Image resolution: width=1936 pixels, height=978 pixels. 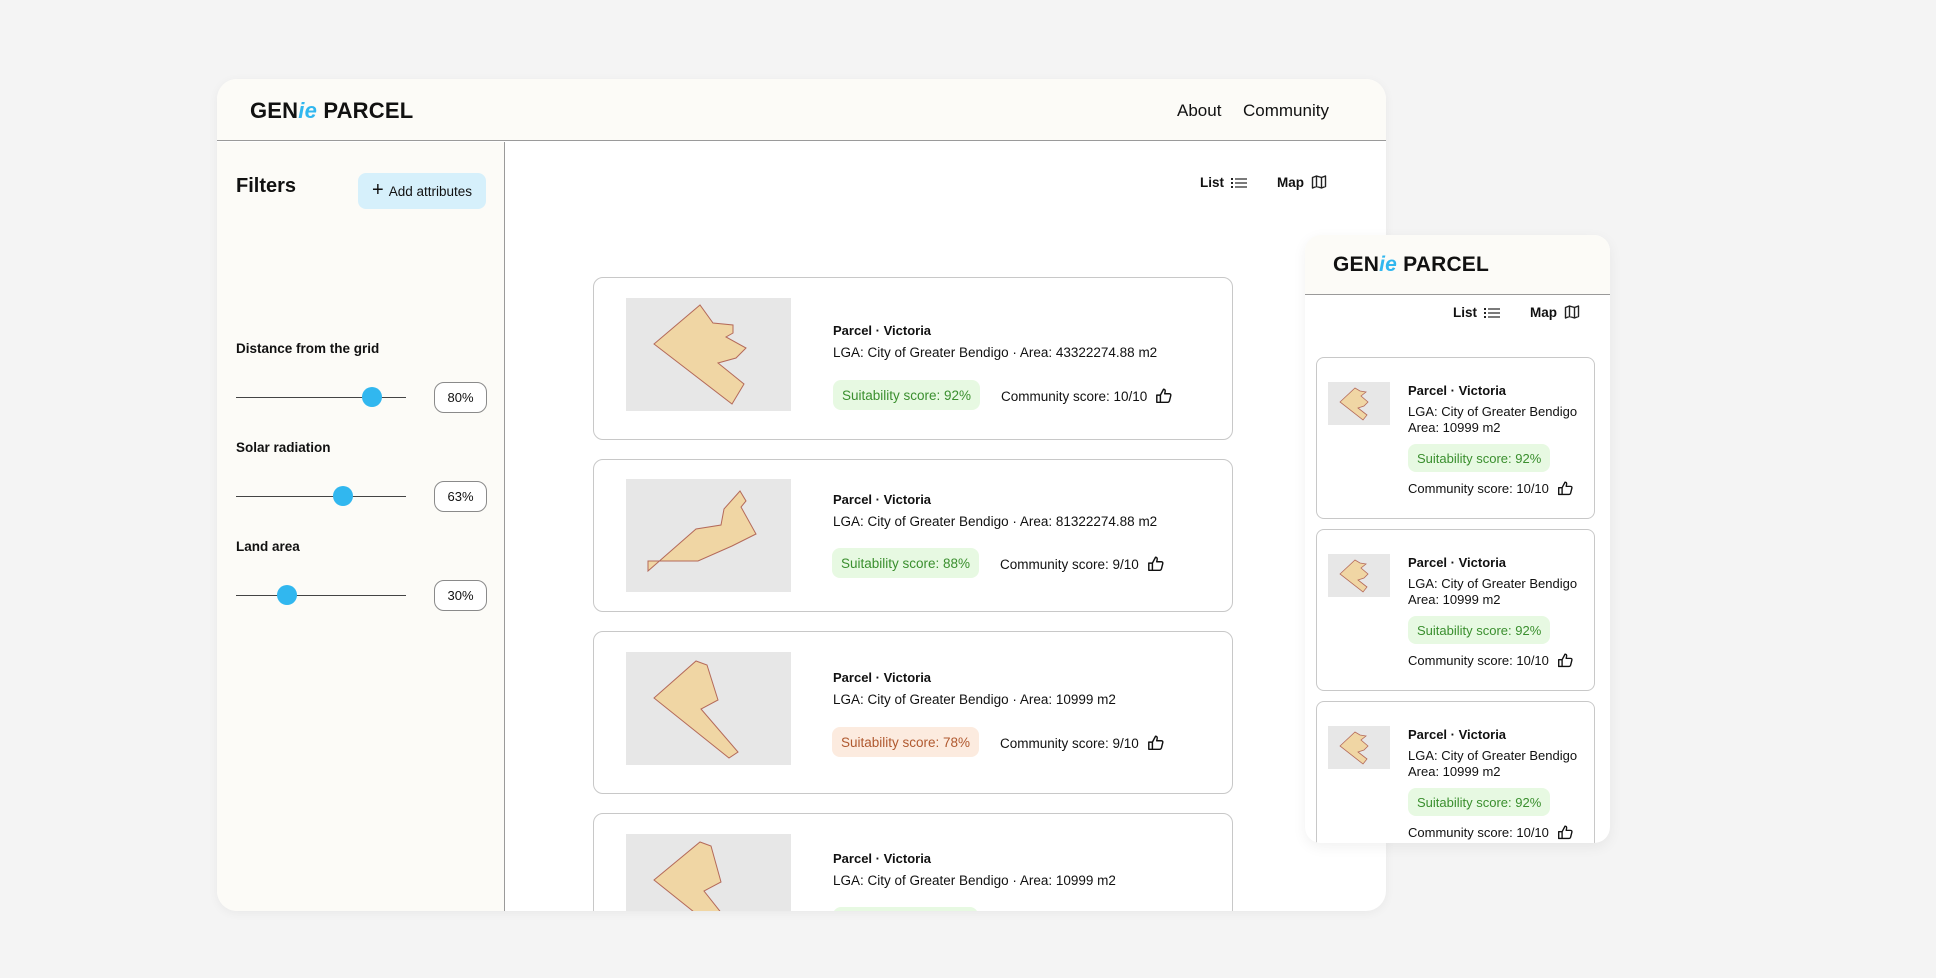 I want to click on nav-about-link: About, so click(x=1199, y=111).